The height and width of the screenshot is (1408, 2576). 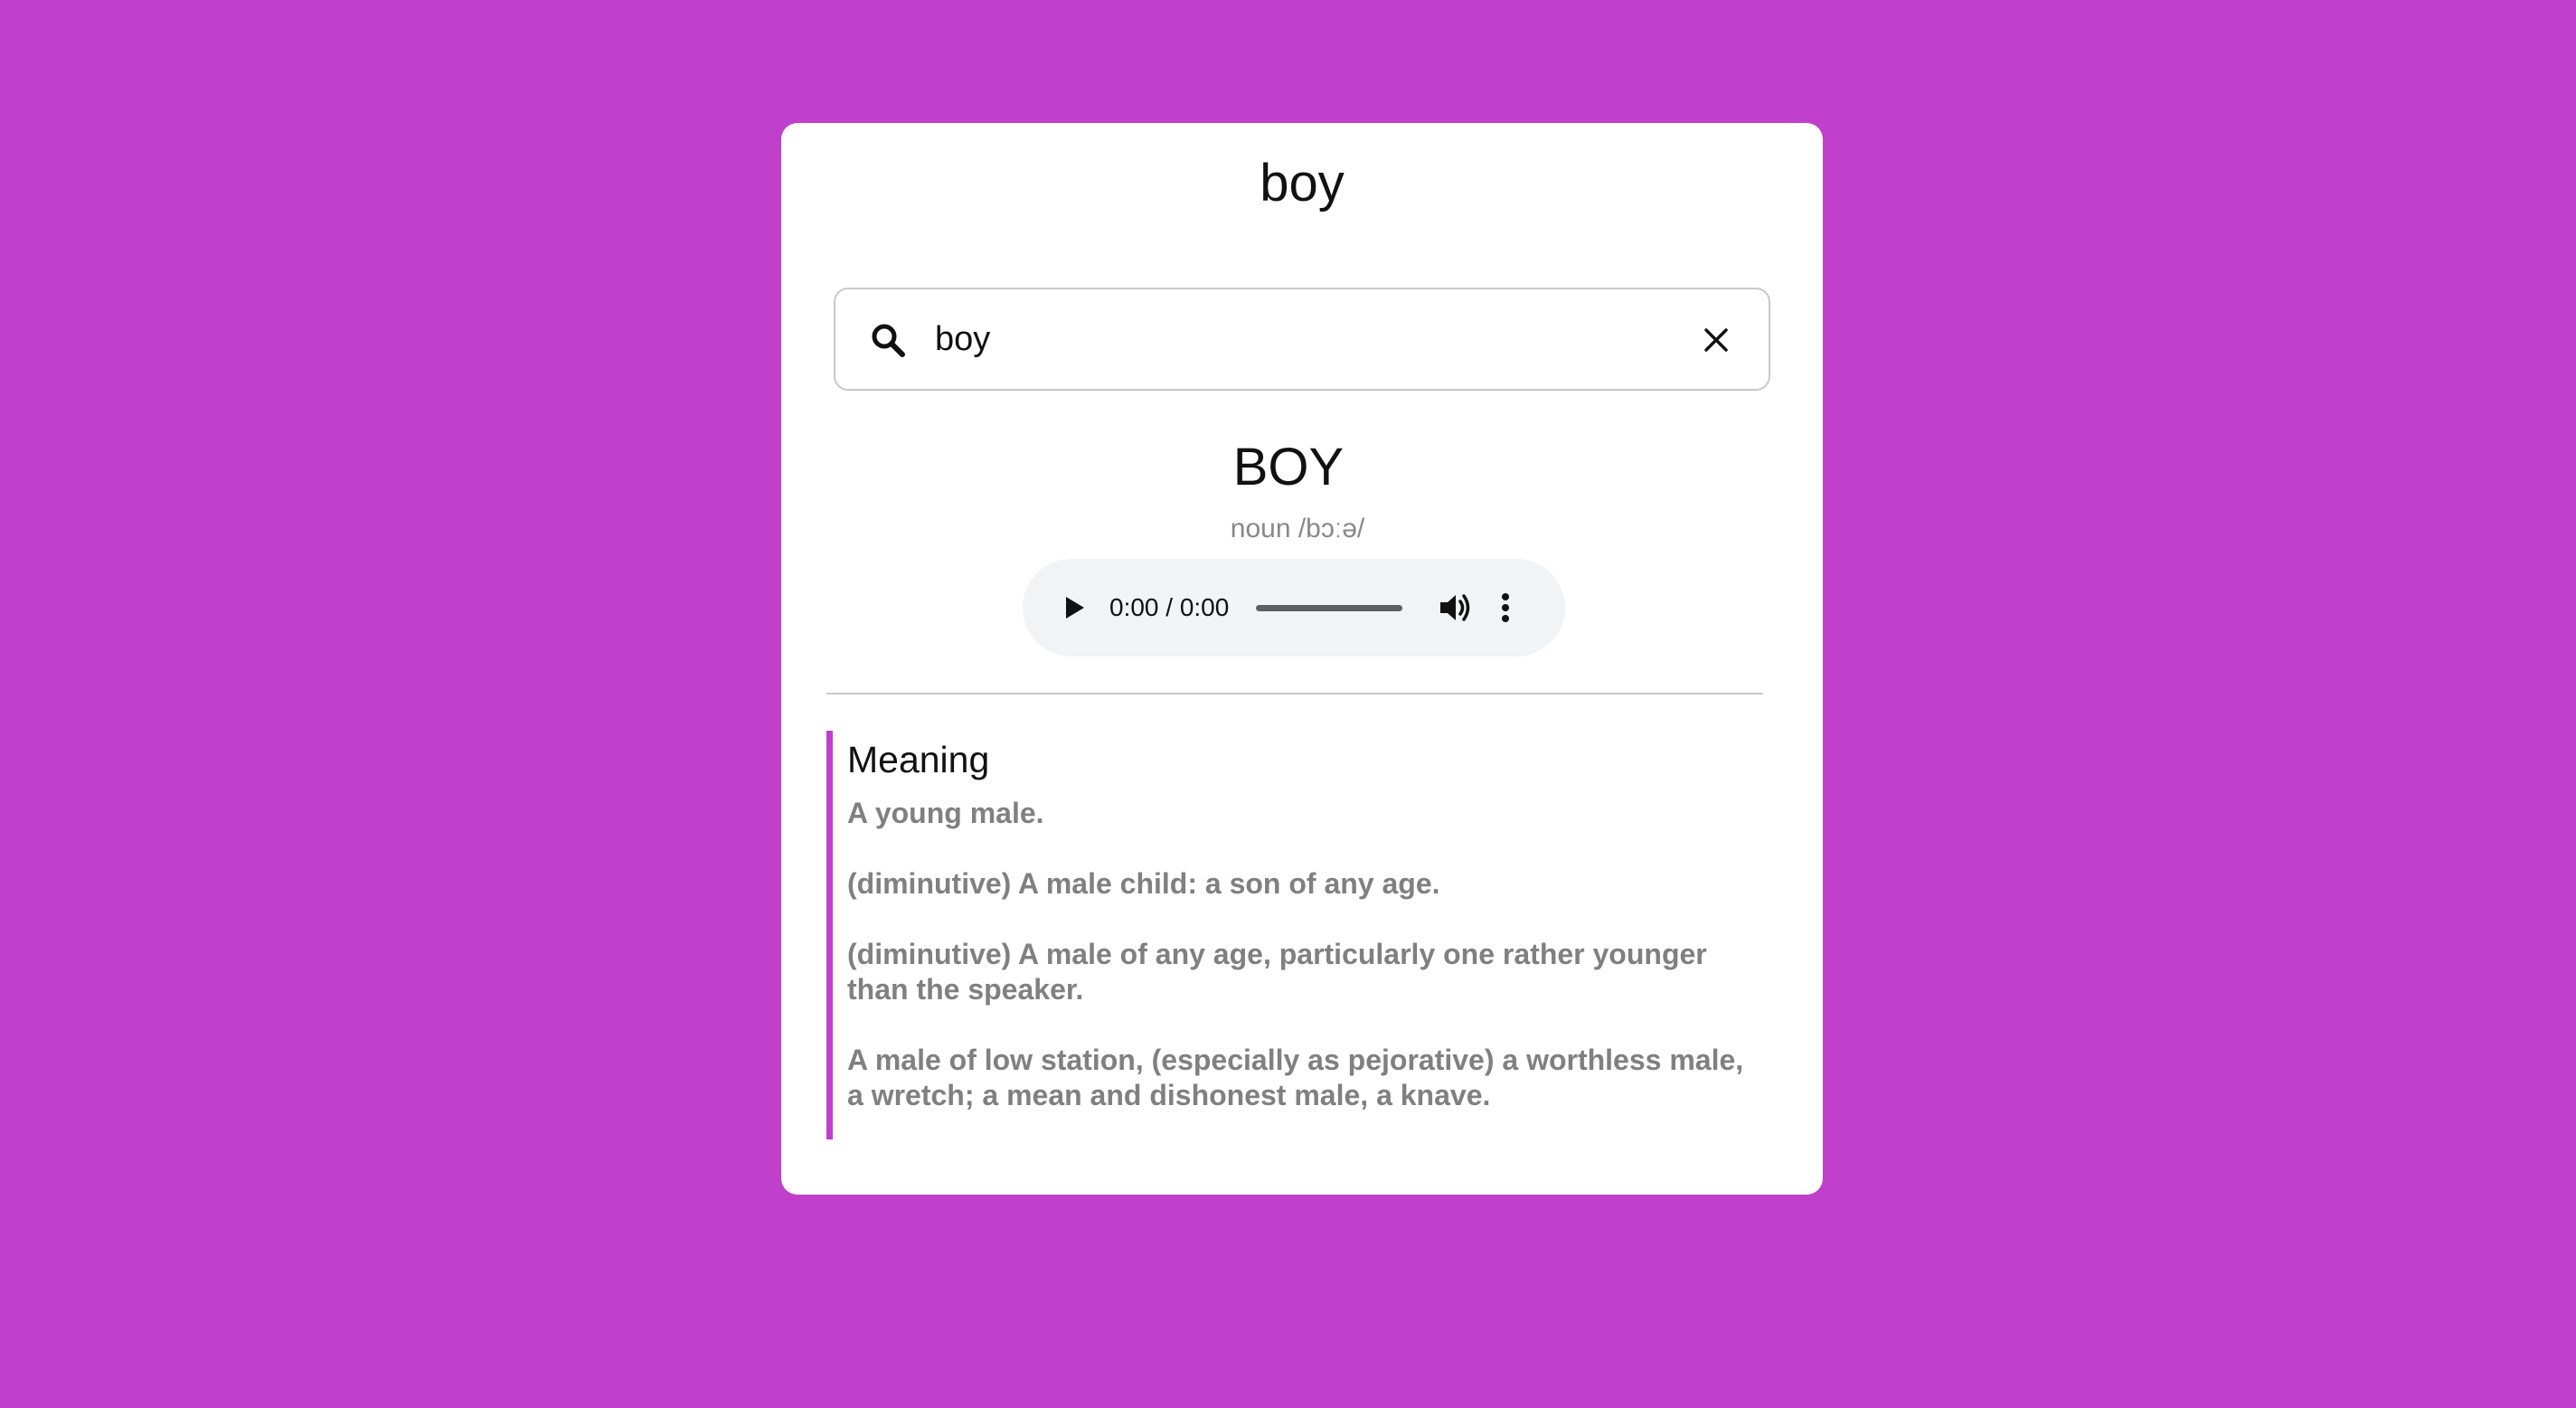 I want to click on audio-time: 0:00 / 0:00, so click(x=1169, y=607).